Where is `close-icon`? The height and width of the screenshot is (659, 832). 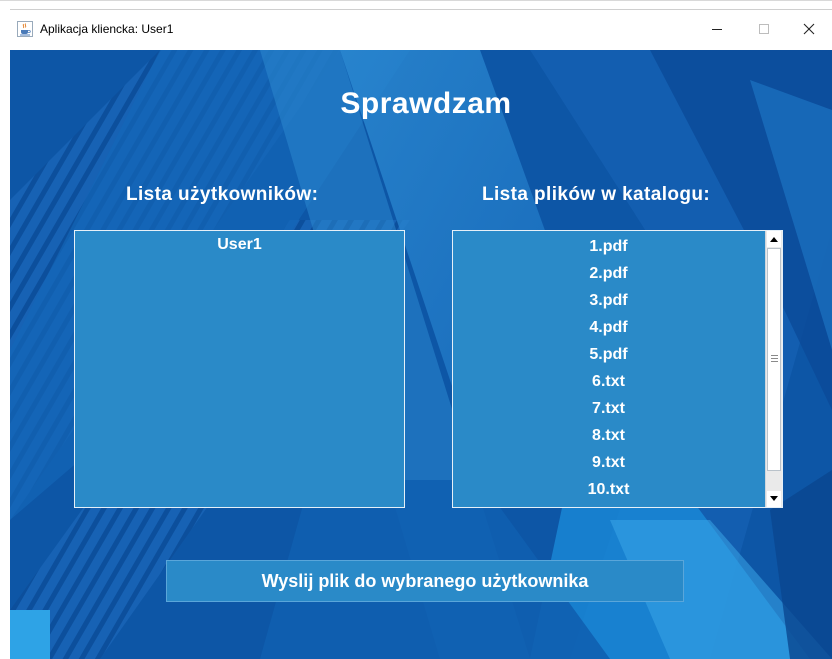
close-icon is located at coordinates (809, 29).